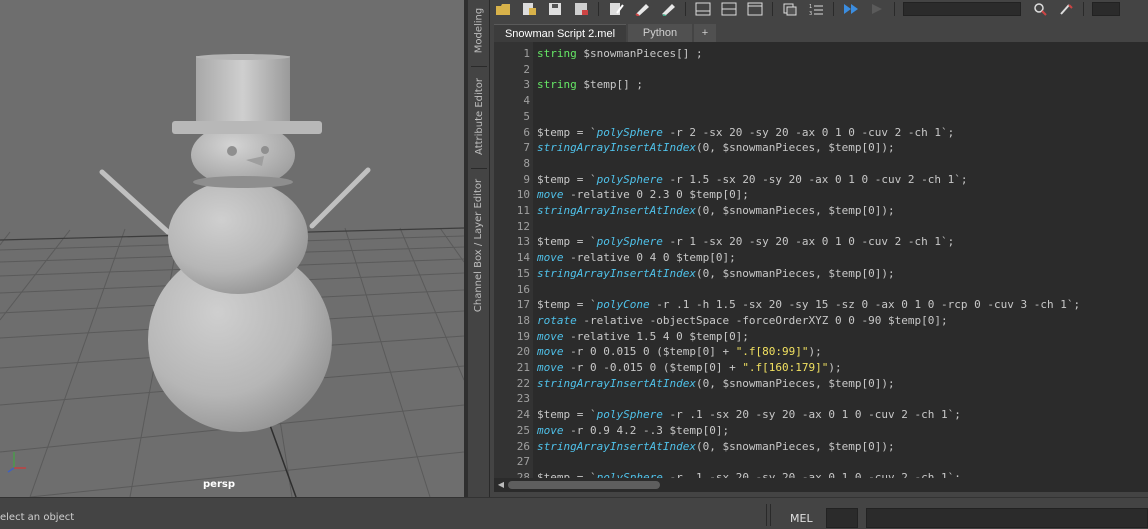 The image size is (1148, 529). Describe the element at coordinates (526, 148) in the screenshot. I see `line-number: 7` at that location.